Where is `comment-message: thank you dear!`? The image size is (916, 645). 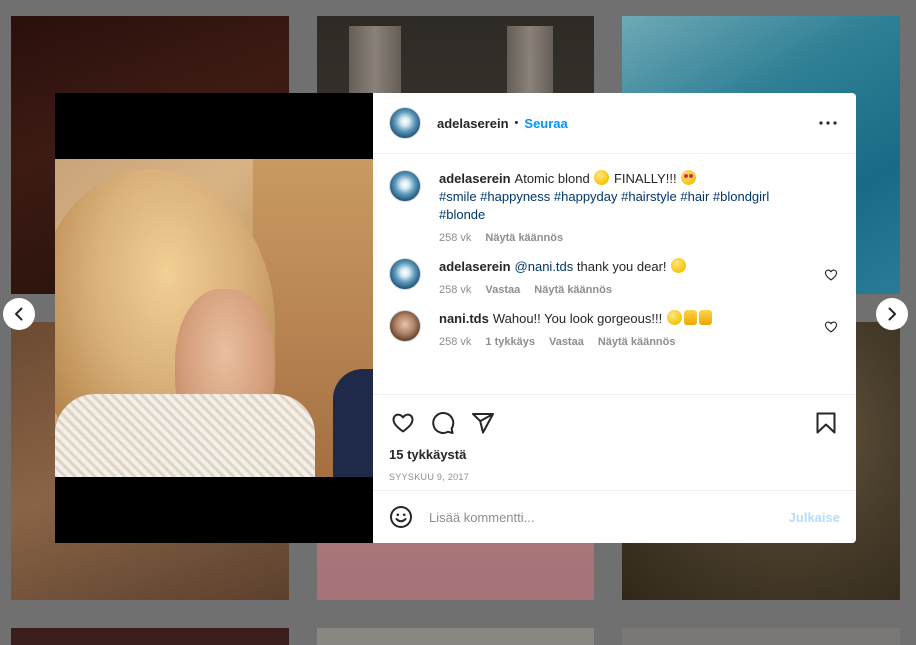 comment-message: thank you dear! is located at coordinates (621, 266).